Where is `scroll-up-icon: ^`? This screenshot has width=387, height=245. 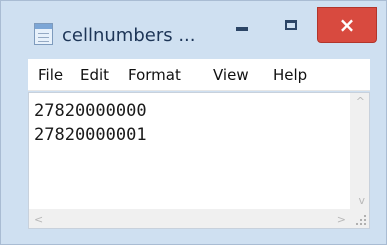
scroll-up-icon: ^ is located at coordinates (360, 101).